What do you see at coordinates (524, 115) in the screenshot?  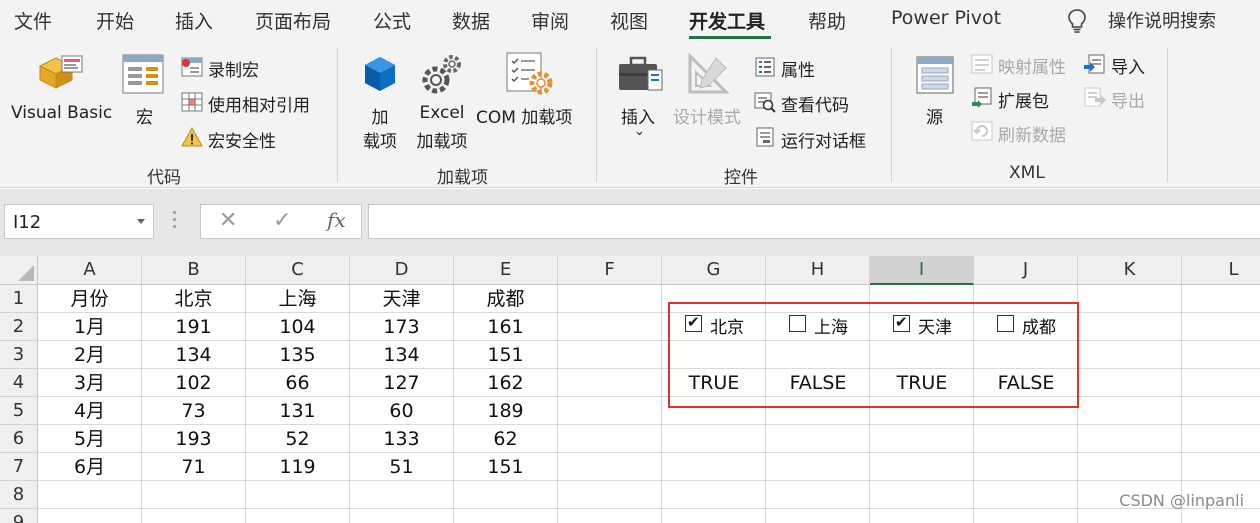 I see `com-addins-button: COM 加载项` at bounding box center [524, 115].